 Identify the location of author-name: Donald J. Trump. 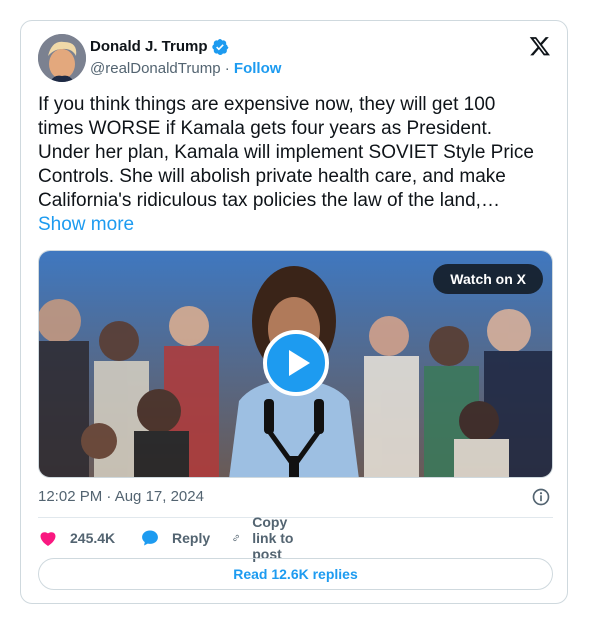
(149, 46).